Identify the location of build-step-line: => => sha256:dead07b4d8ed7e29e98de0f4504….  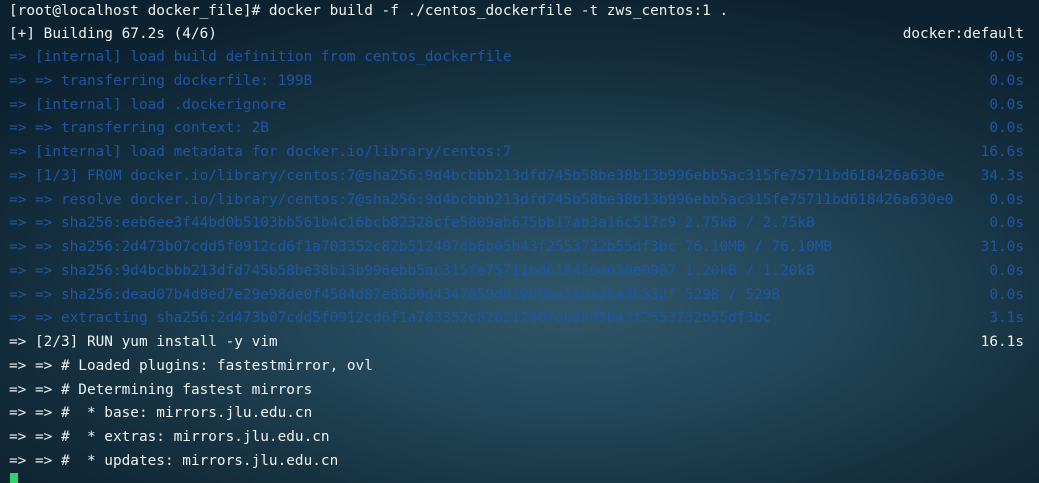
(516, 295).